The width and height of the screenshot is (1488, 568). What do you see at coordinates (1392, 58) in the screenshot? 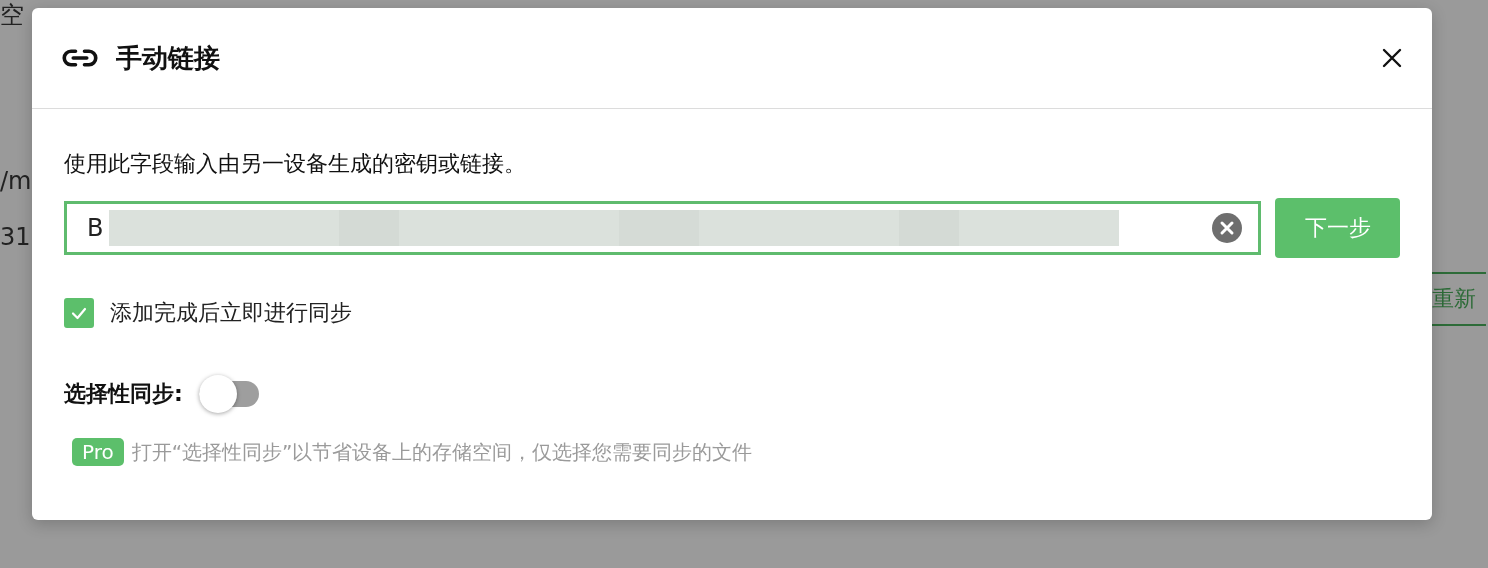
I see `close-icon` at bounding box center [1392, 58].